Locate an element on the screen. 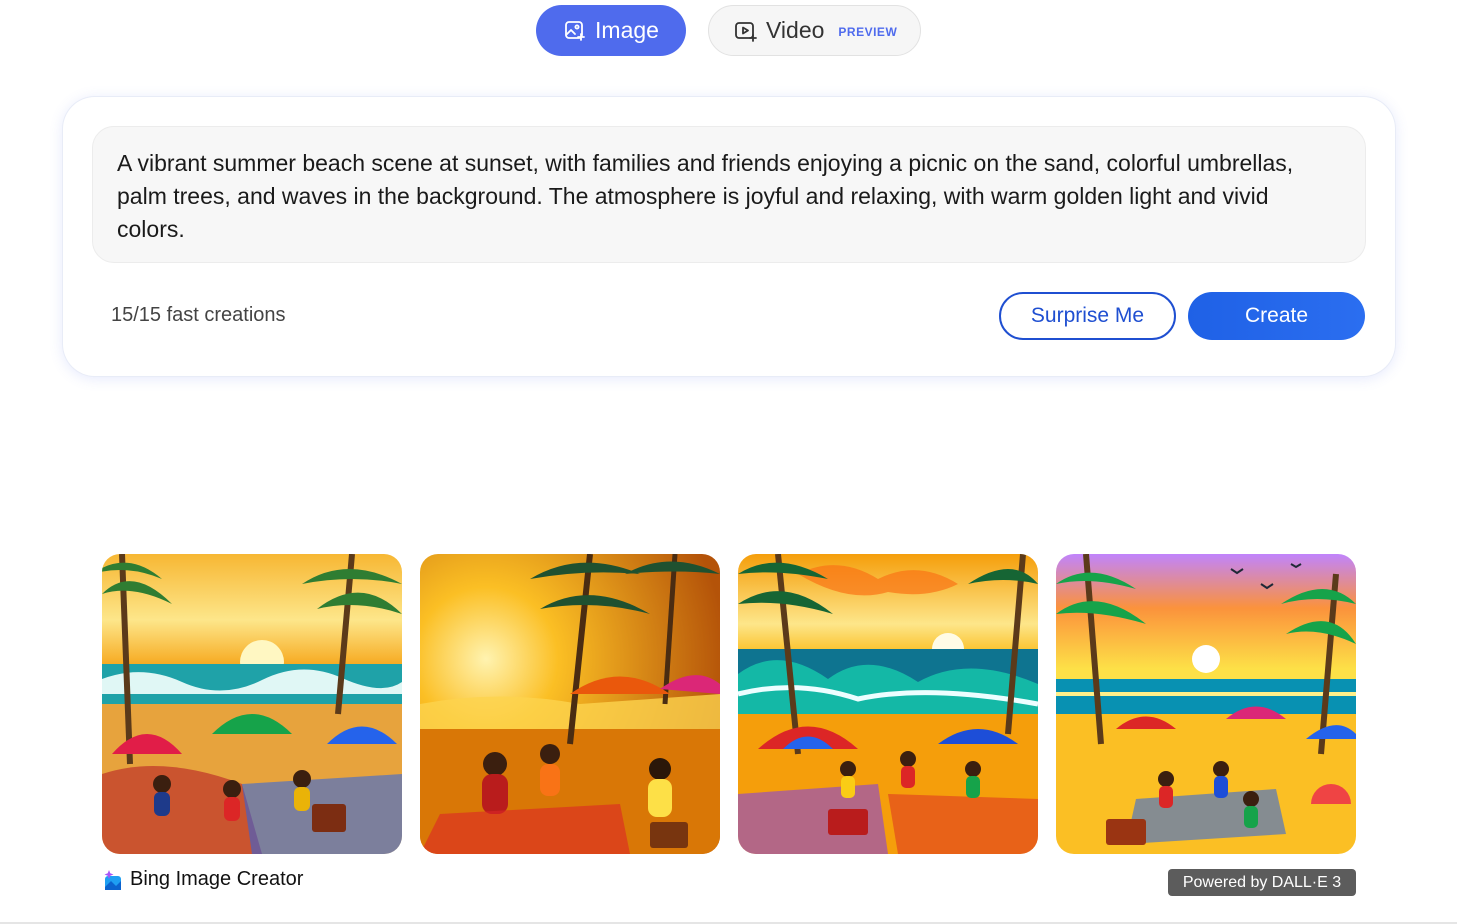 Image resolution: width=1457 pixels, height=924 pixels. footer-brand: Bing Image Creator is located at coordinates (202, 879).